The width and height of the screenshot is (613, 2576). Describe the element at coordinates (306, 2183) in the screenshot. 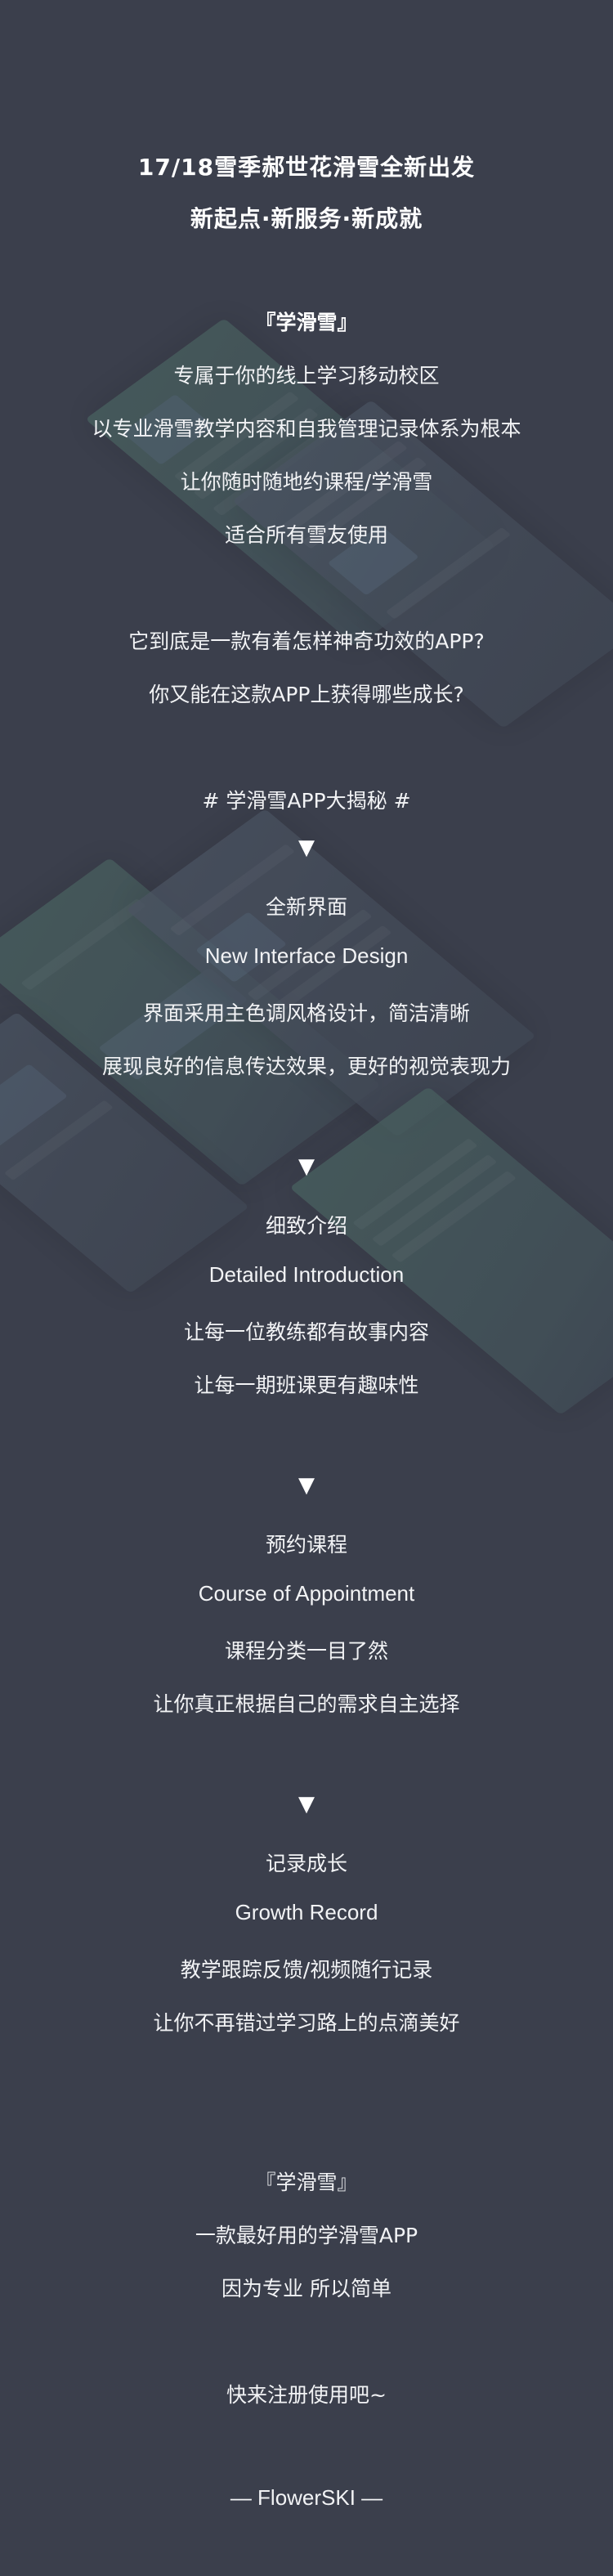

I see `outro-brand-name: 『学滑雪』` at that location.